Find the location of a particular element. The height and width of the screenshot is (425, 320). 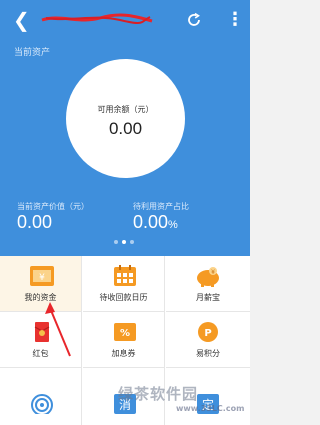

grid-item-points: P 易积分 is located at coordinates (208, 340).